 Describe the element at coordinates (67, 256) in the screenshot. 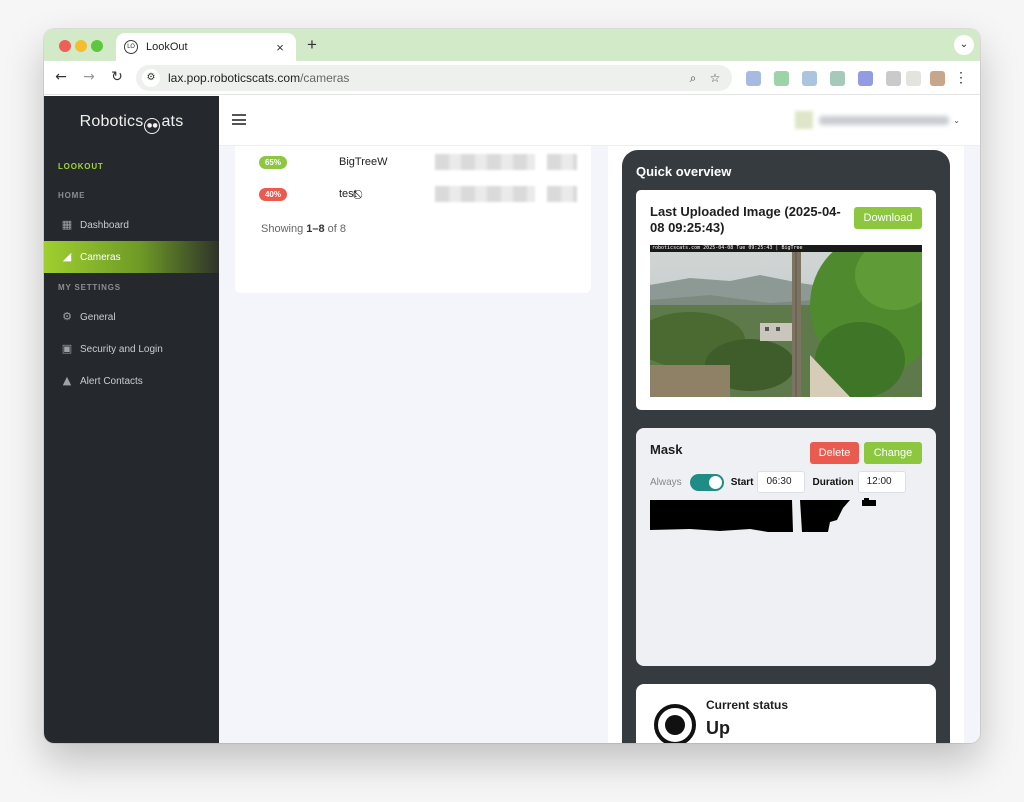

I see `camera-icon: ◢` at that location.